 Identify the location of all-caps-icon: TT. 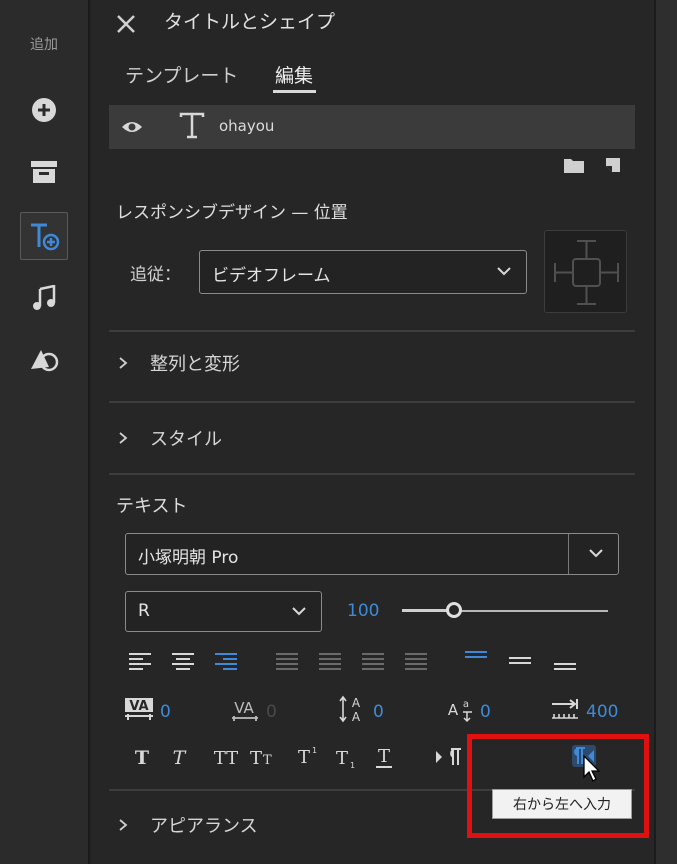
(226, 757).